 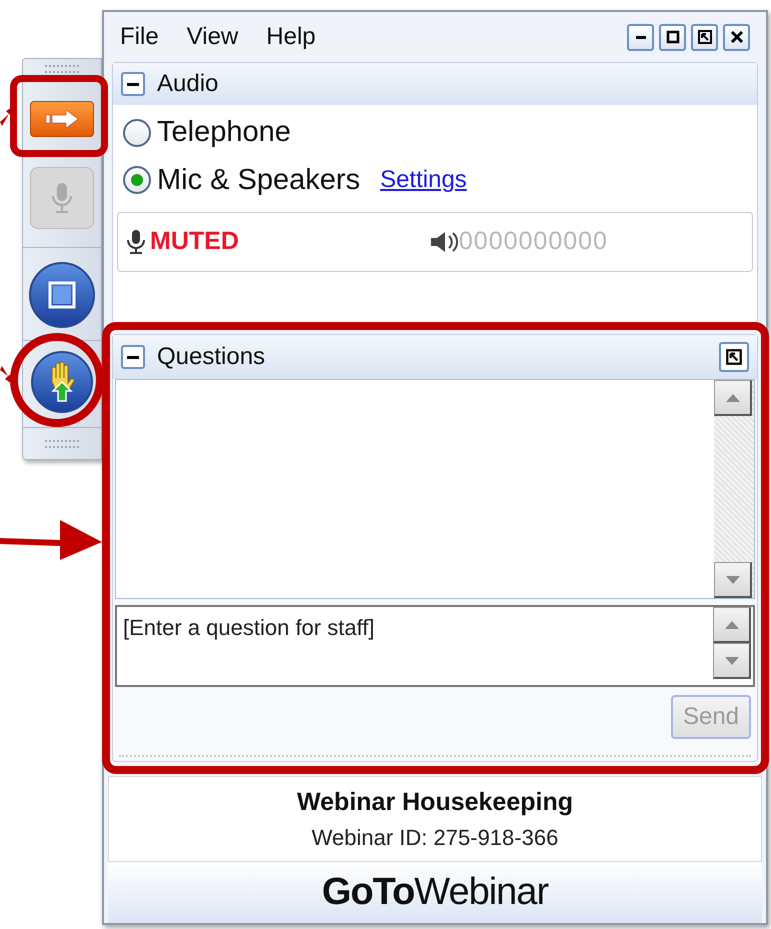 I want to click on maximize-icon, so click(x=672, y=37).